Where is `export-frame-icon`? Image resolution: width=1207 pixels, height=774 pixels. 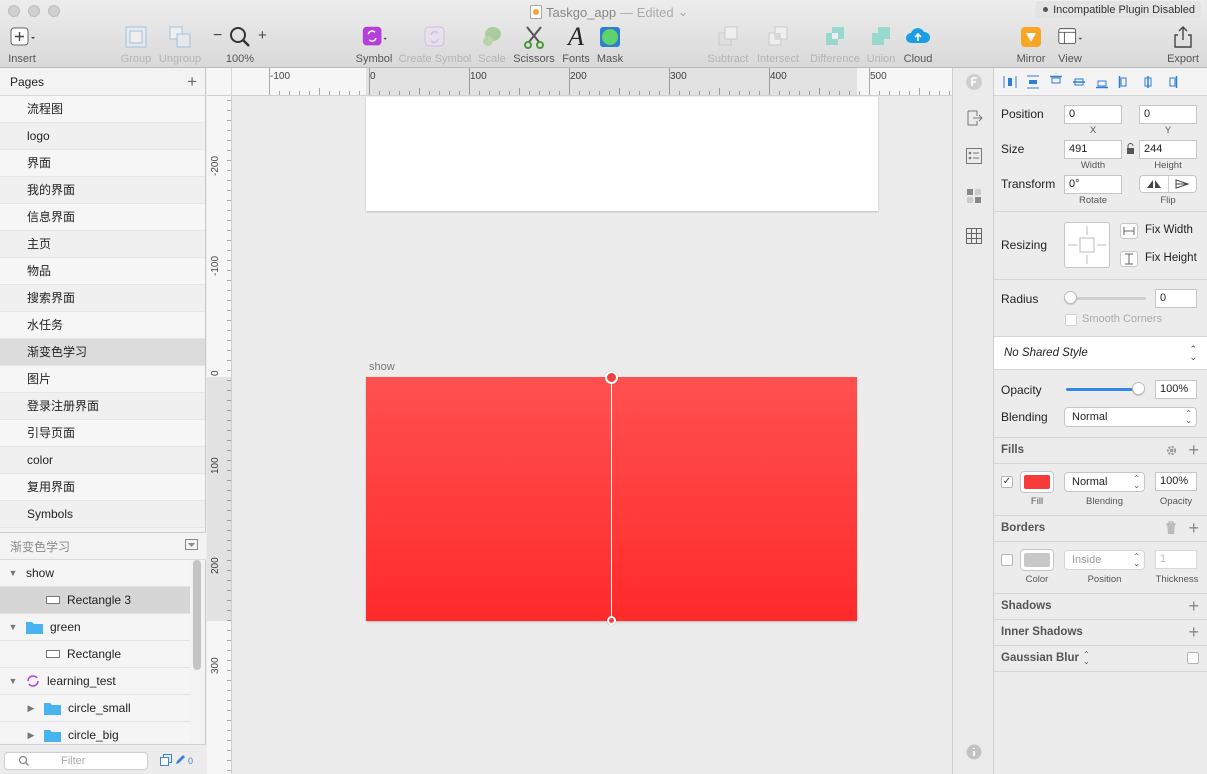
export-frame-icon is located at coordinates (974, 118).